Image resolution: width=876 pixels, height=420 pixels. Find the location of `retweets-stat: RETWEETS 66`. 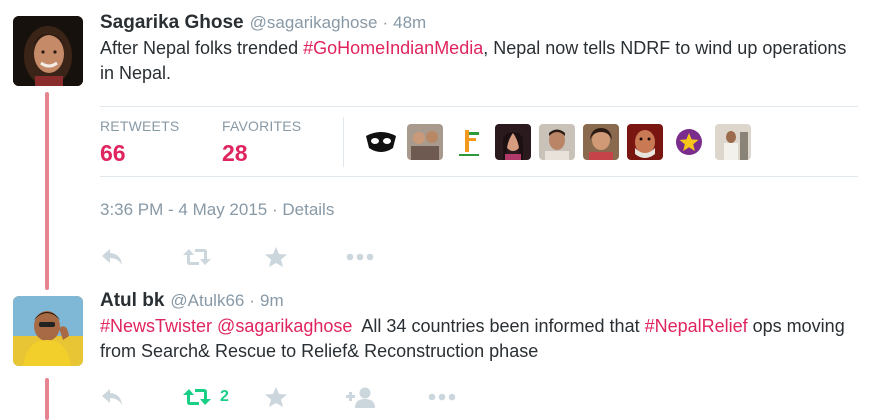

retweets-stat: RETWEETS 66 is located at coordinates (139, 142).